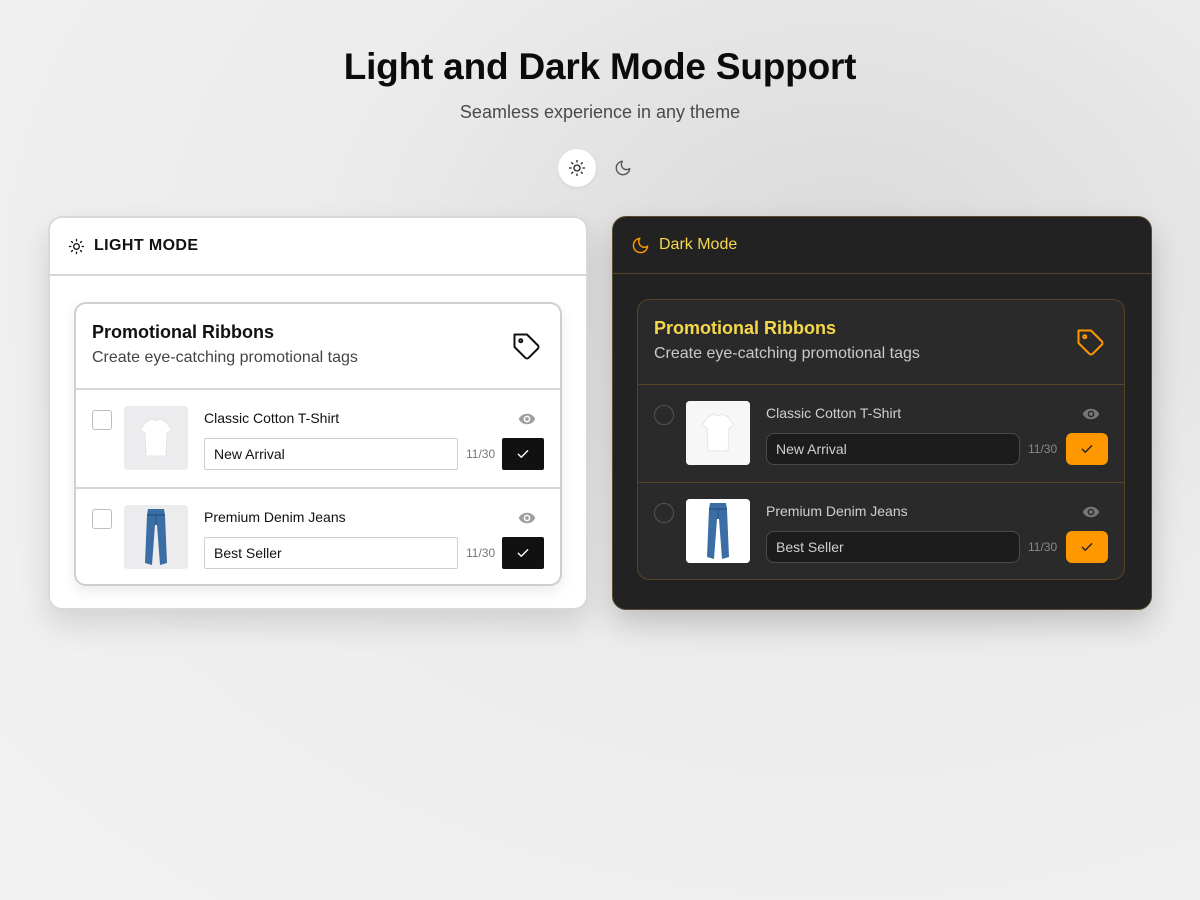 The height and width of the screenshot is (900, 1200). Describe the element at coordinates (318, 247) in the screenshot. I see `panel-header: LIGHT MODE` at that location.